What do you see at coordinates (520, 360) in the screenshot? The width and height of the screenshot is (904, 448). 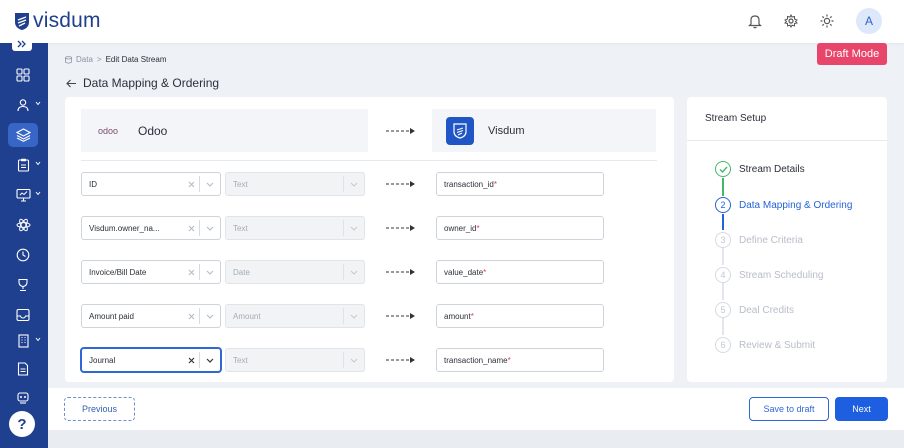 I see `target-field: transaction_name *` at bounding box center [520, 360].